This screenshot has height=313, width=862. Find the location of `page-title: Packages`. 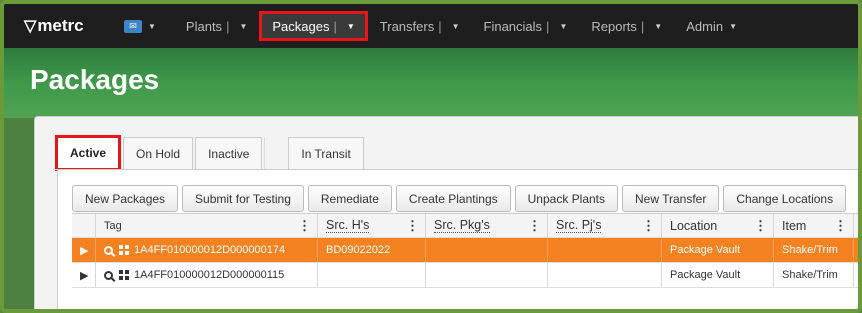

page-title: Packages is located at coordinates (95, 79).